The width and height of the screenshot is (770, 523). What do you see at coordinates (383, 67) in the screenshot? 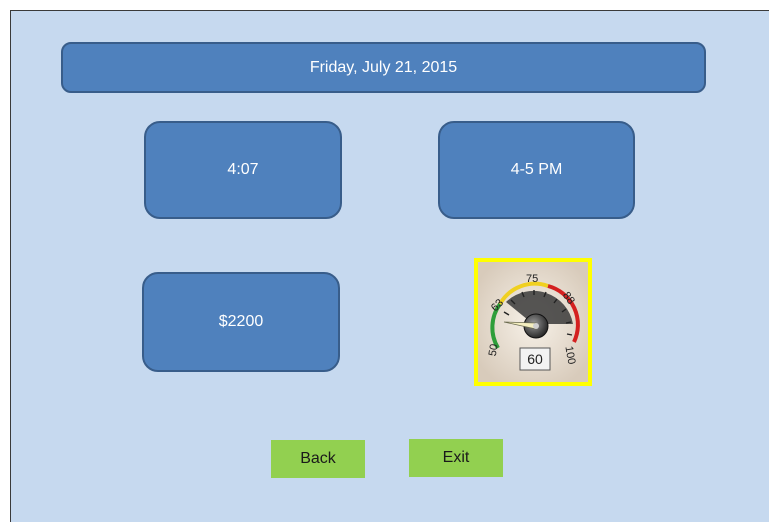
I see `date-display: Friday, July 21, 2015` at bounding box center [383, 67].